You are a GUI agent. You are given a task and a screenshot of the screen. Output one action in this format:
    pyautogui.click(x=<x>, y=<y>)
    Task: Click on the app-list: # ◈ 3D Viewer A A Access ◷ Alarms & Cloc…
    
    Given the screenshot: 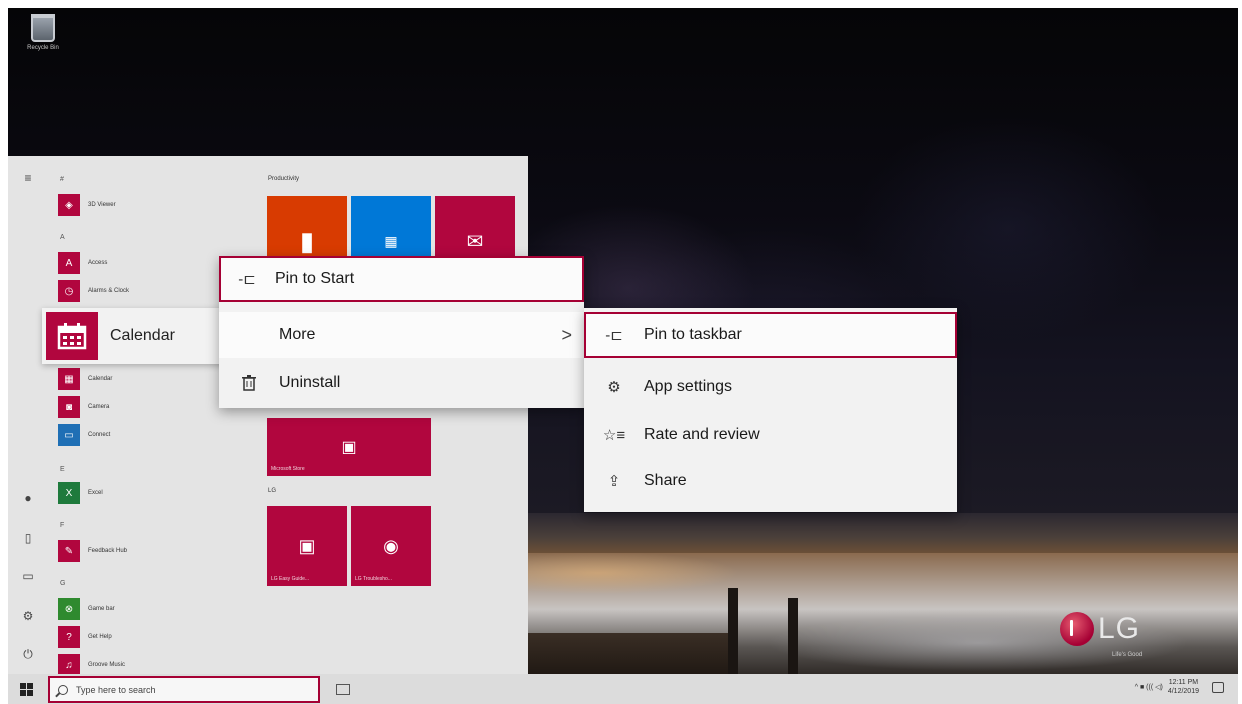 What is the action you would take?
    pyautogui.click(x=158, y=416)
    